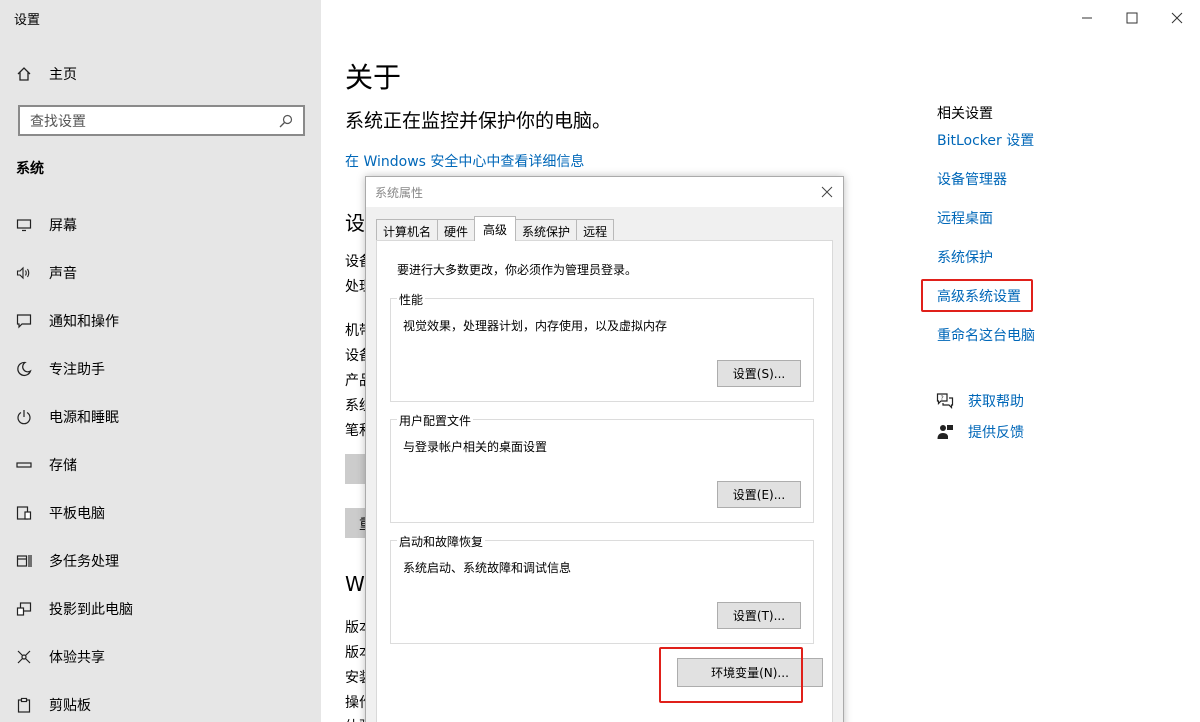  What do you see at coordinates (411, 299) in the screenshot?
I see `group-legend: 性能` at bounding box center [411, 299].